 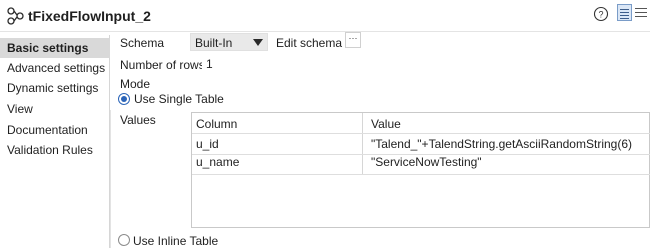 I want to click on use-single-table-label: Use Single Table, so click(x=179, y=99).